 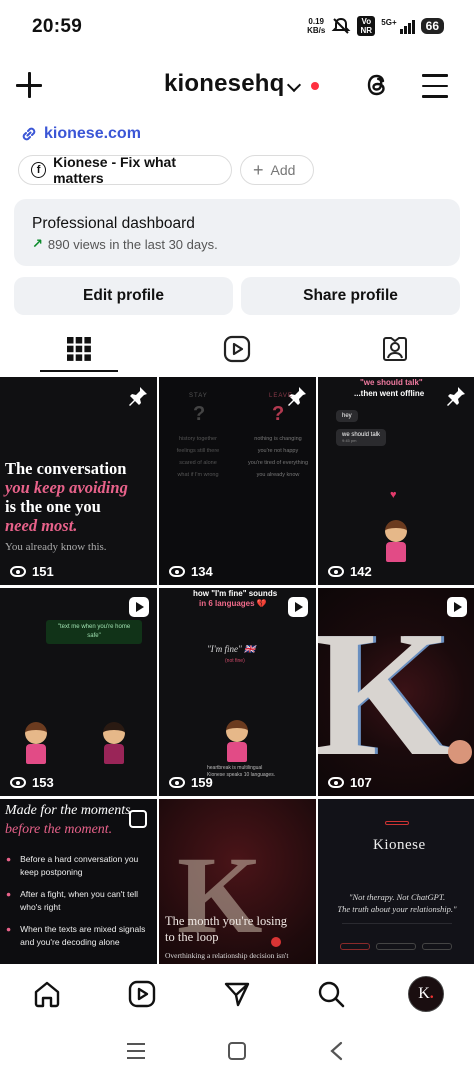 What do you see at coordinates (350, 782) in the screenshot?
I see `view-count: 107` at bounding box center [350, 782].